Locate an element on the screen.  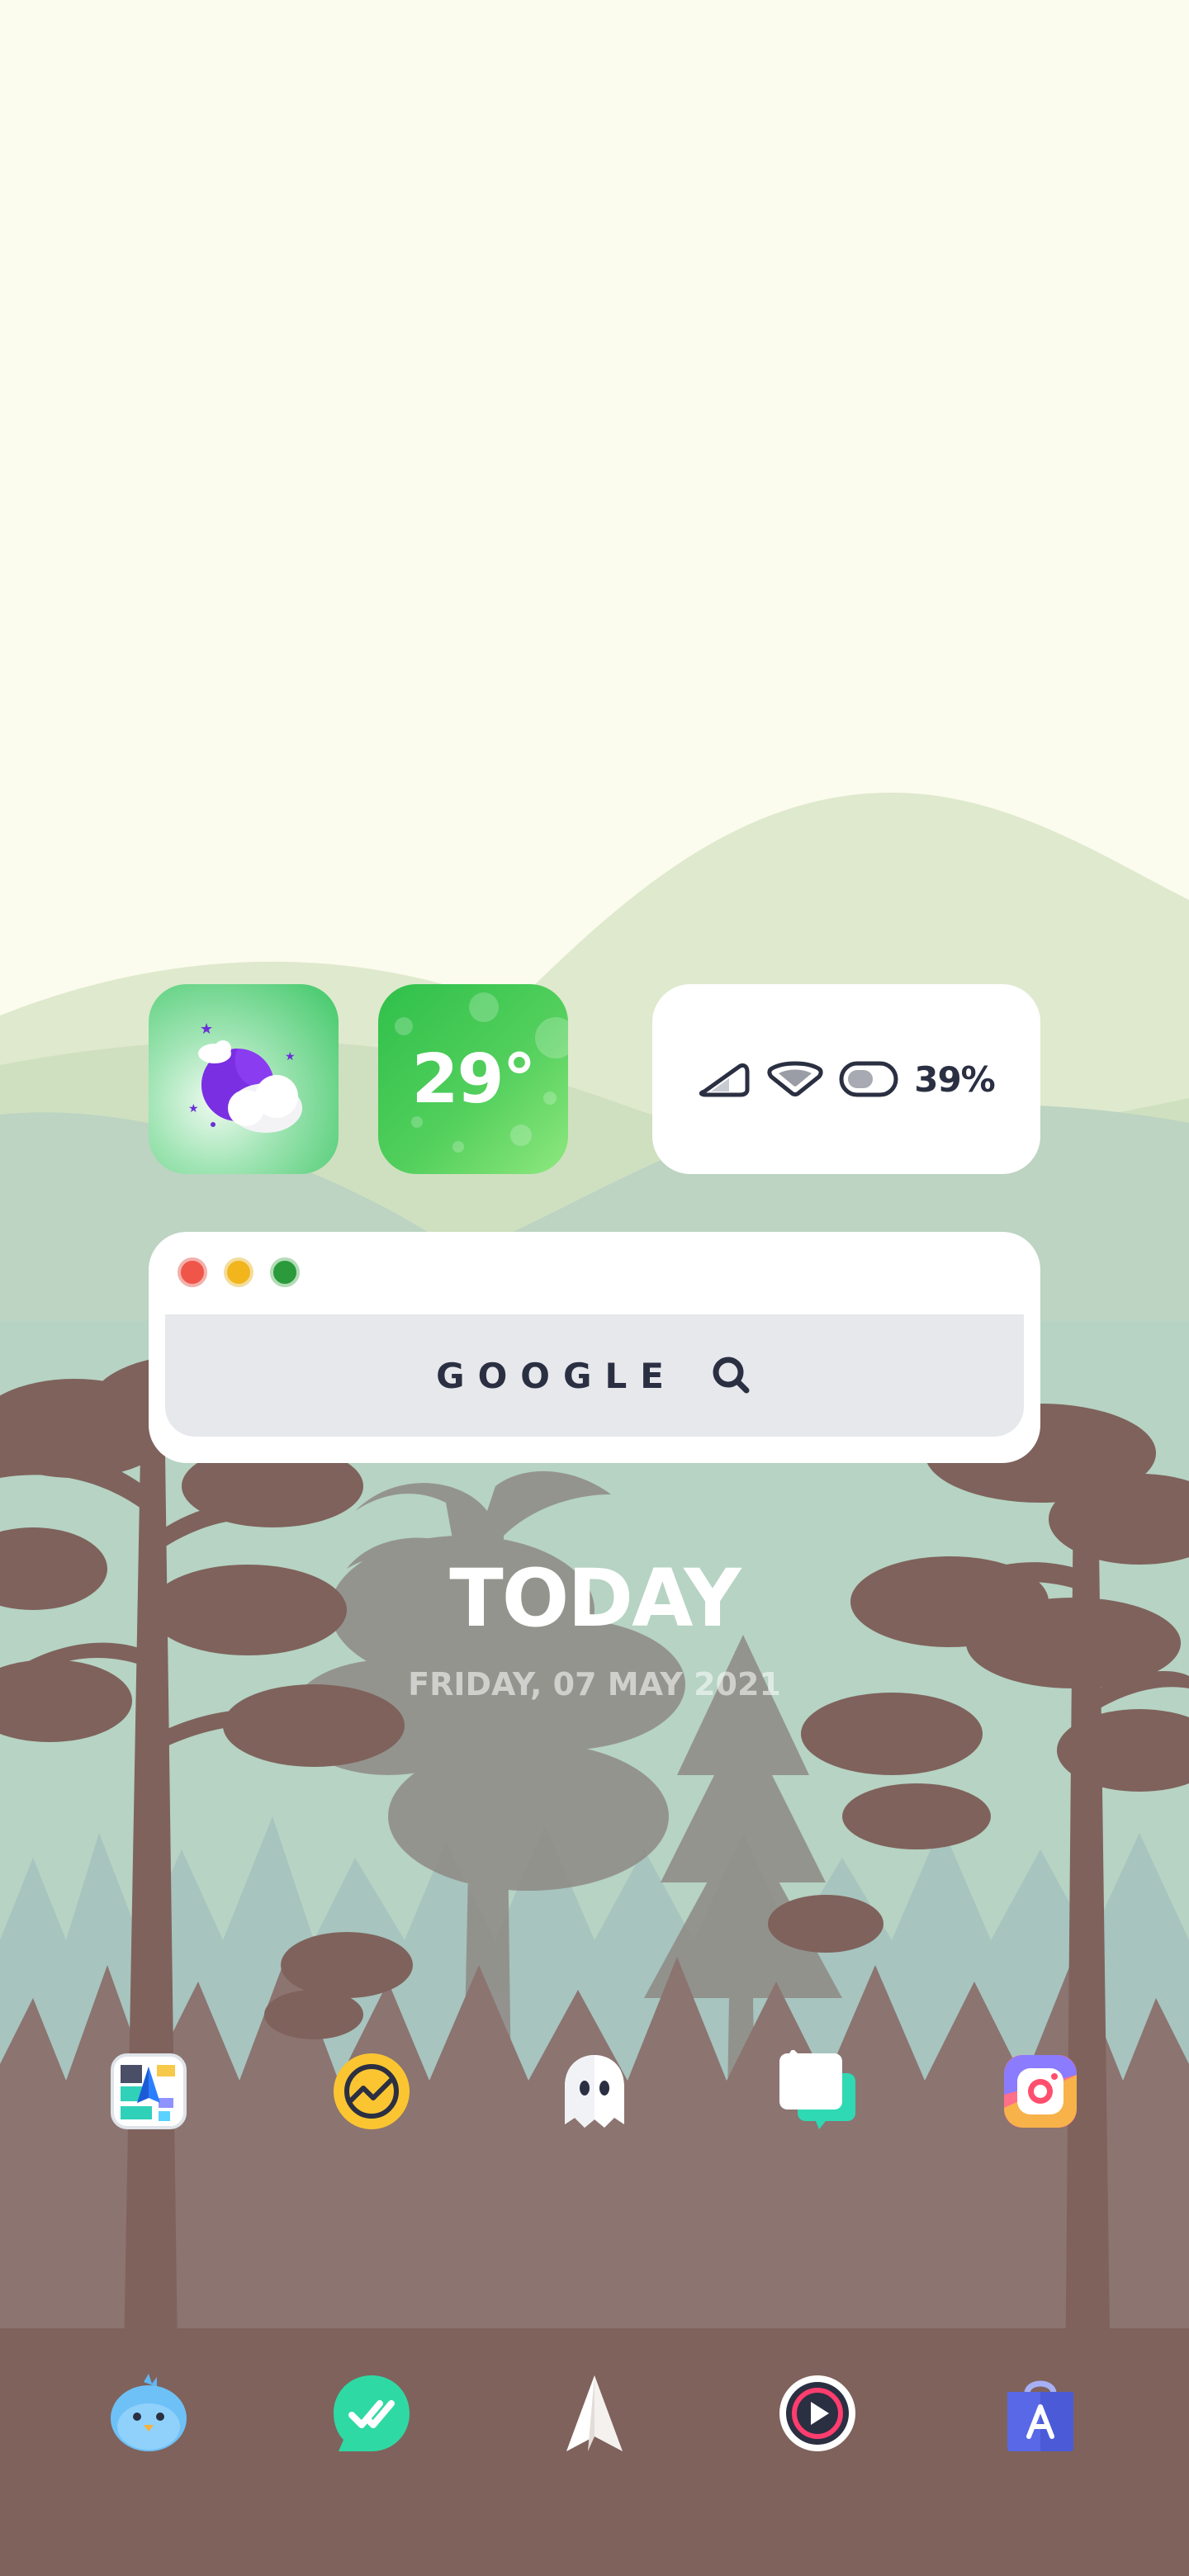
play-circle-icon is located at coordinates (817, 2413).